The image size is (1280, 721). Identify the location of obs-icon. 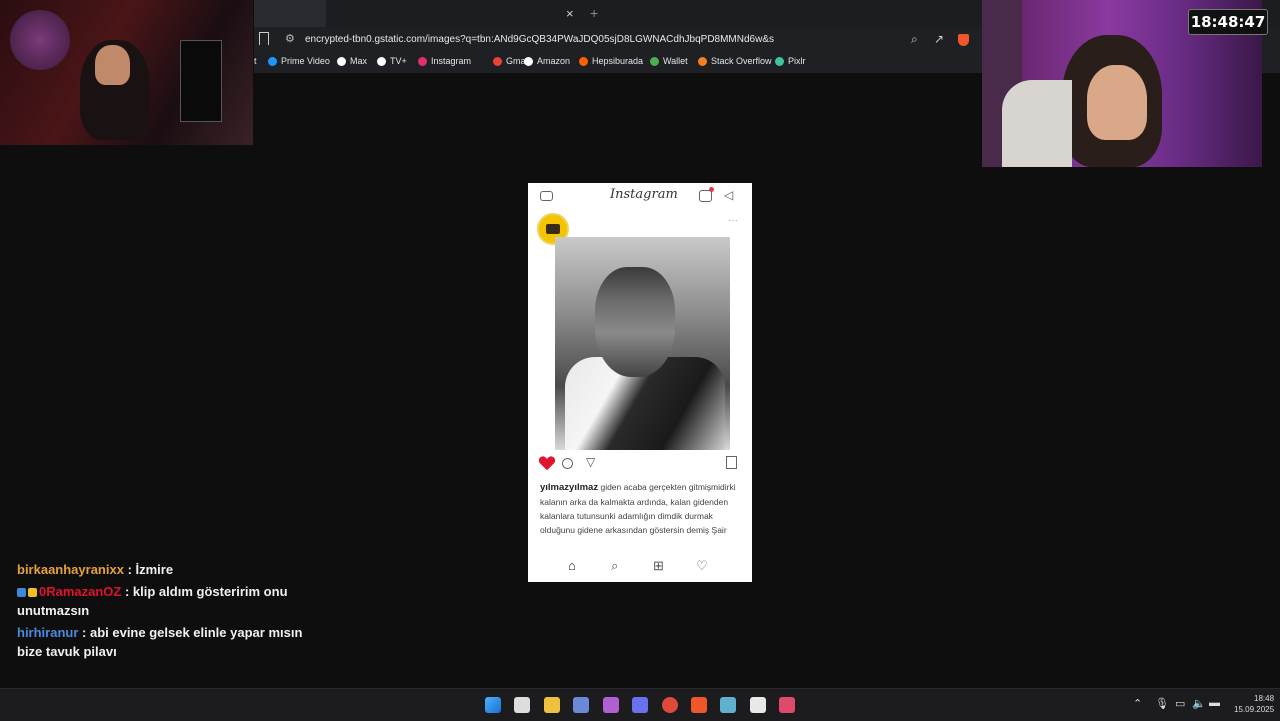
(758, 705).